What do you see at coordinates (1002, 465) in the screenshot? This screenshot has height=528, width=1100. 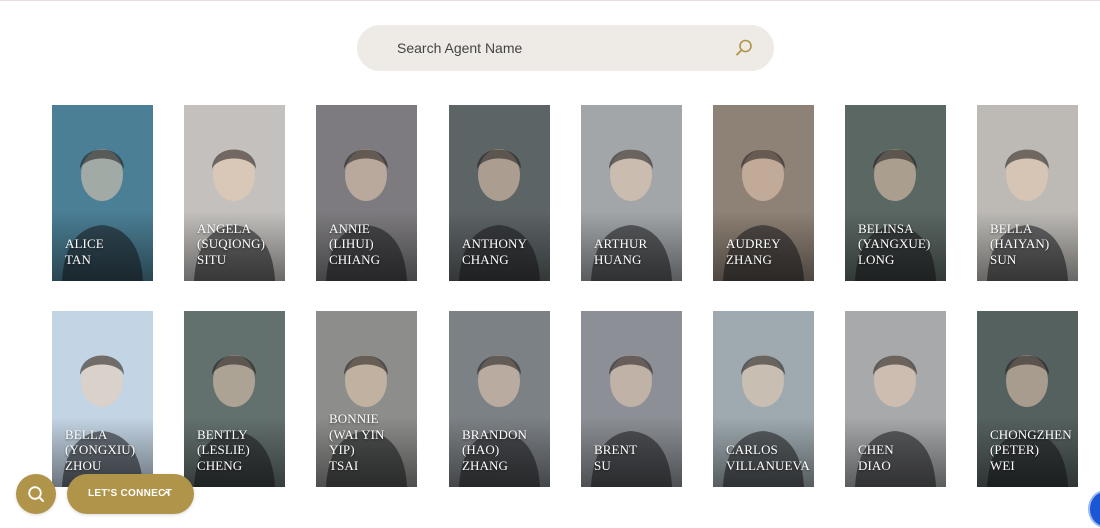 I see `agent-name-line: WEI` at bounding box center [1002, 465].